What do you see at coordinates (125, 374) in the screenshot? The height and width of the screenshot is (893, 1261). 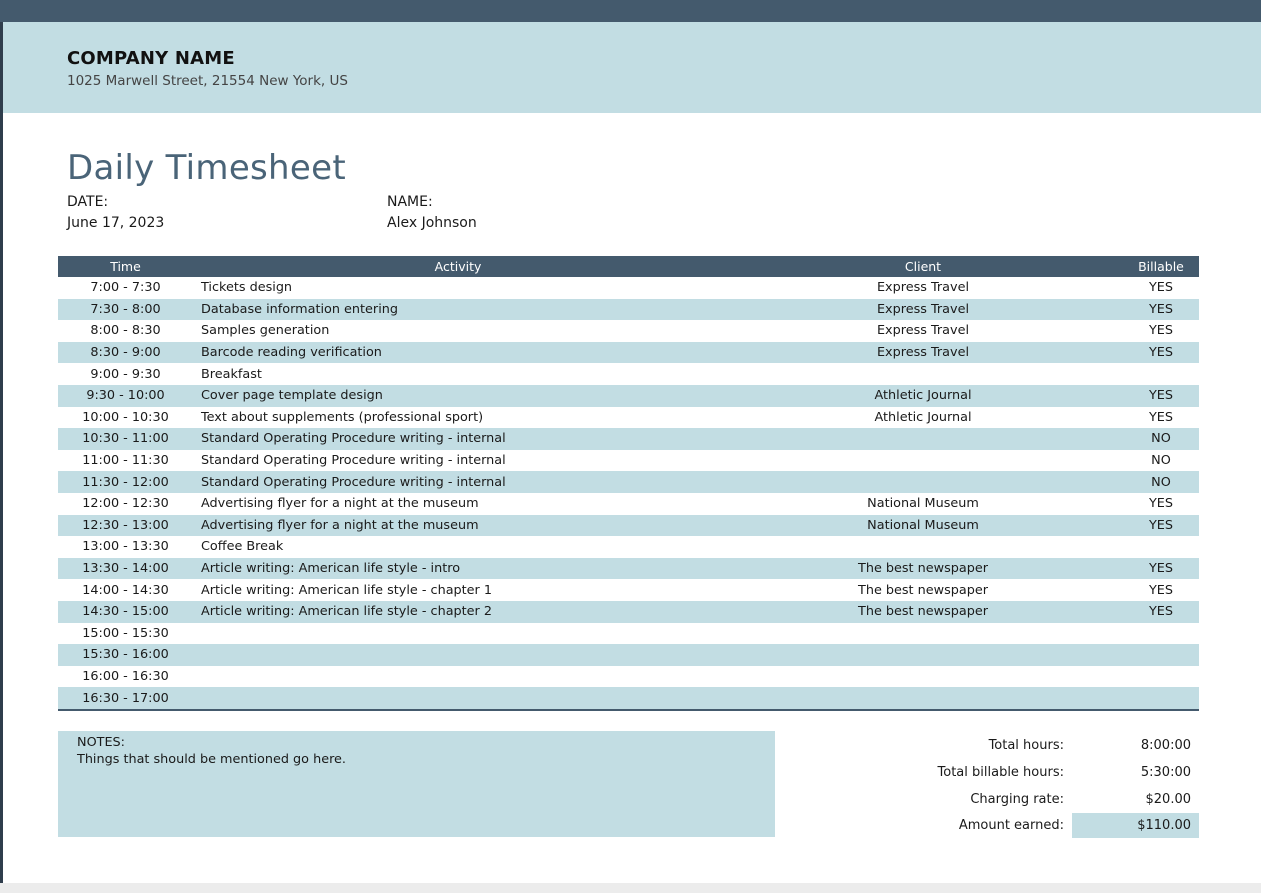 I see `cell-time: 9:00 - 9:30` at bounding box center [125, 374].